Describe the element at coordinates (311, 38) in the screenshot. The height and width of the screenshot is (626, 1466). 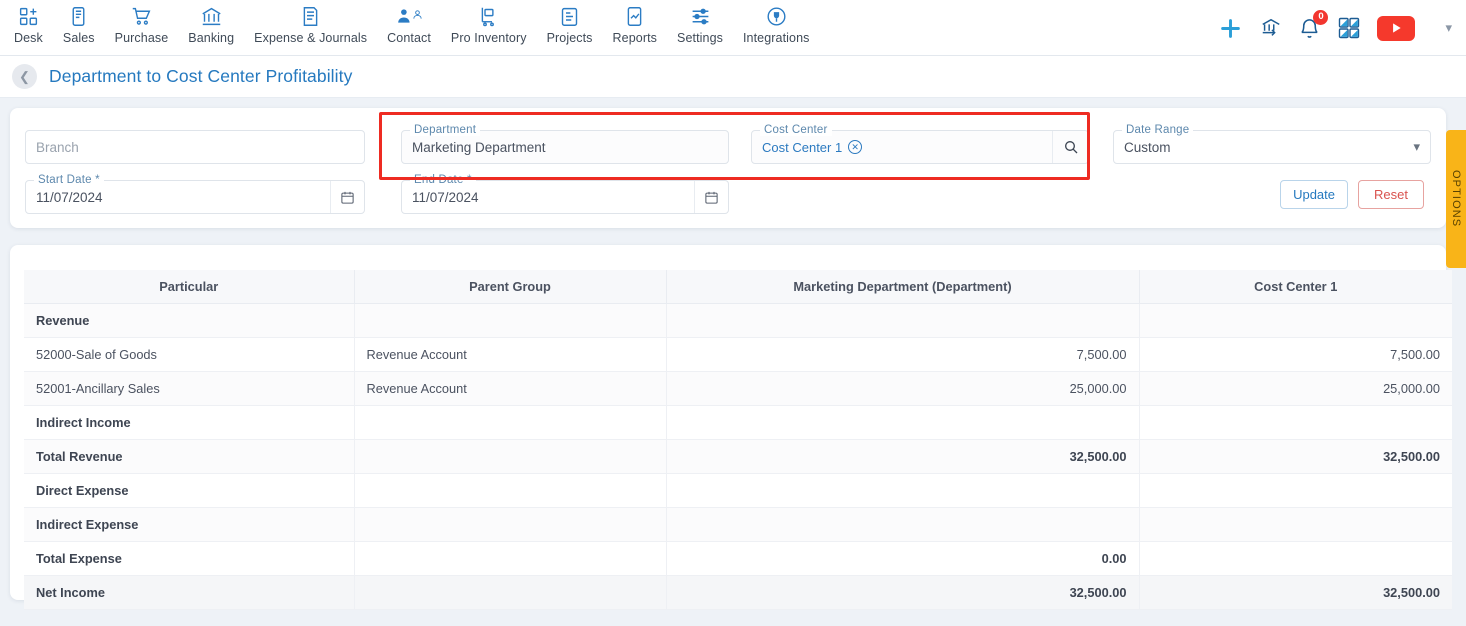
I see `nav-label: Expense & Journals` at that location.